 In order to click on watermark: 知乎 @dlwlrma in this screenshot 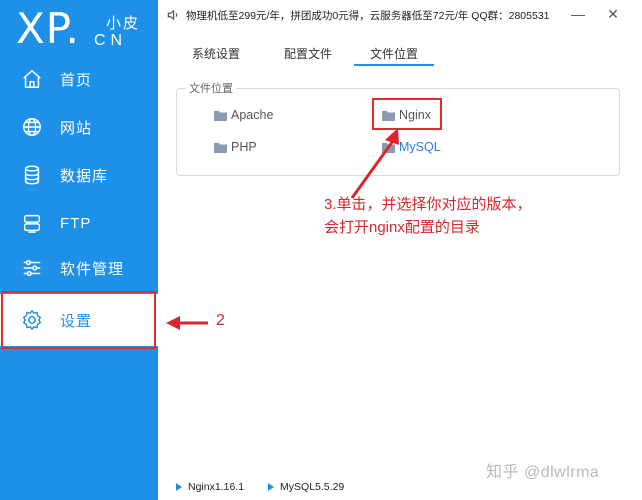, I will do `click(543, 472)`.